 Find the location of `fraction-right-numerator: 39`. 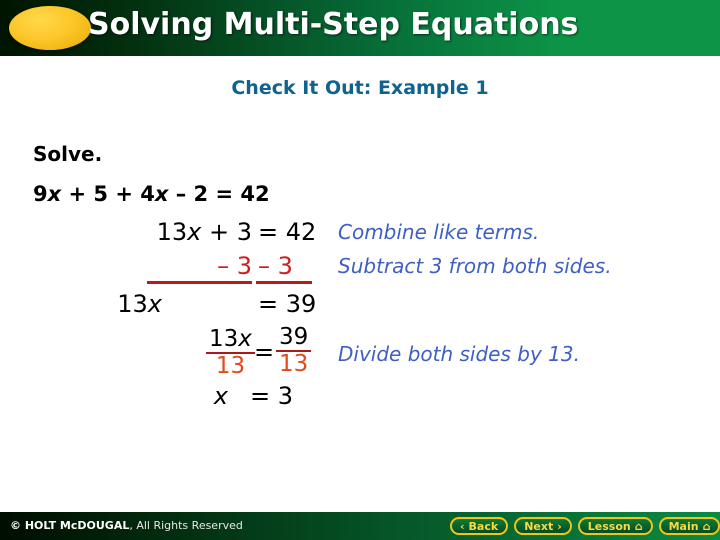

fraction-right-numerator: 39 is located at coordinates (294, 337).